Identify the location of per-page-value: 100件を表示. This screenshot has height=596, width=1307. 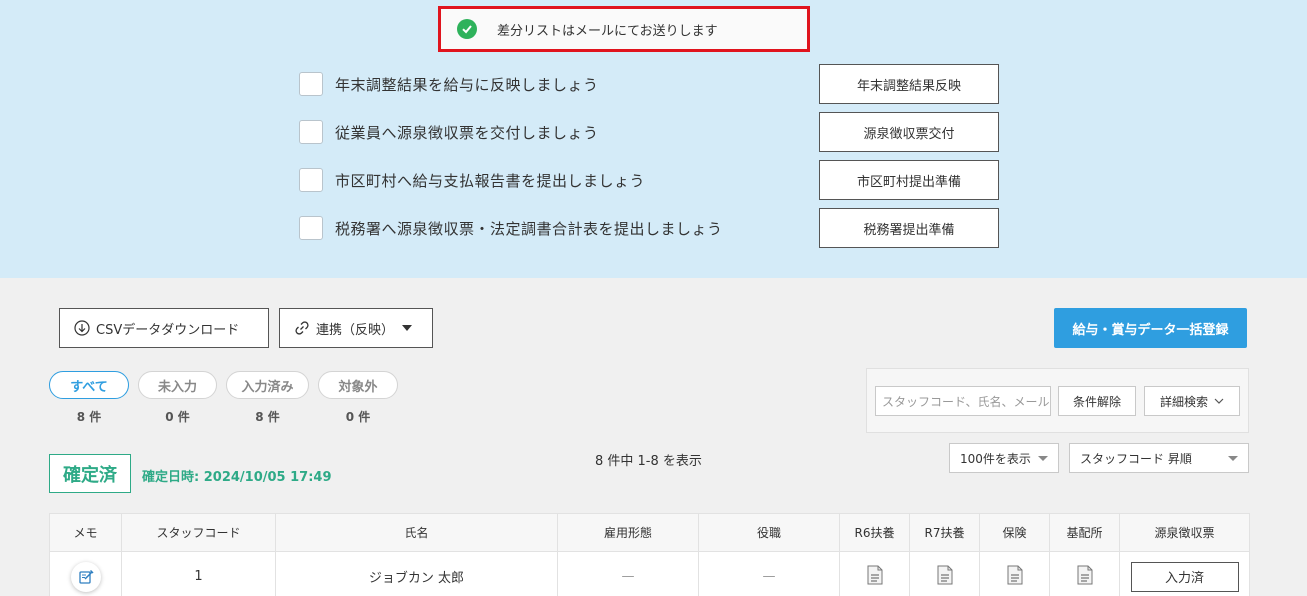
(995, 458).